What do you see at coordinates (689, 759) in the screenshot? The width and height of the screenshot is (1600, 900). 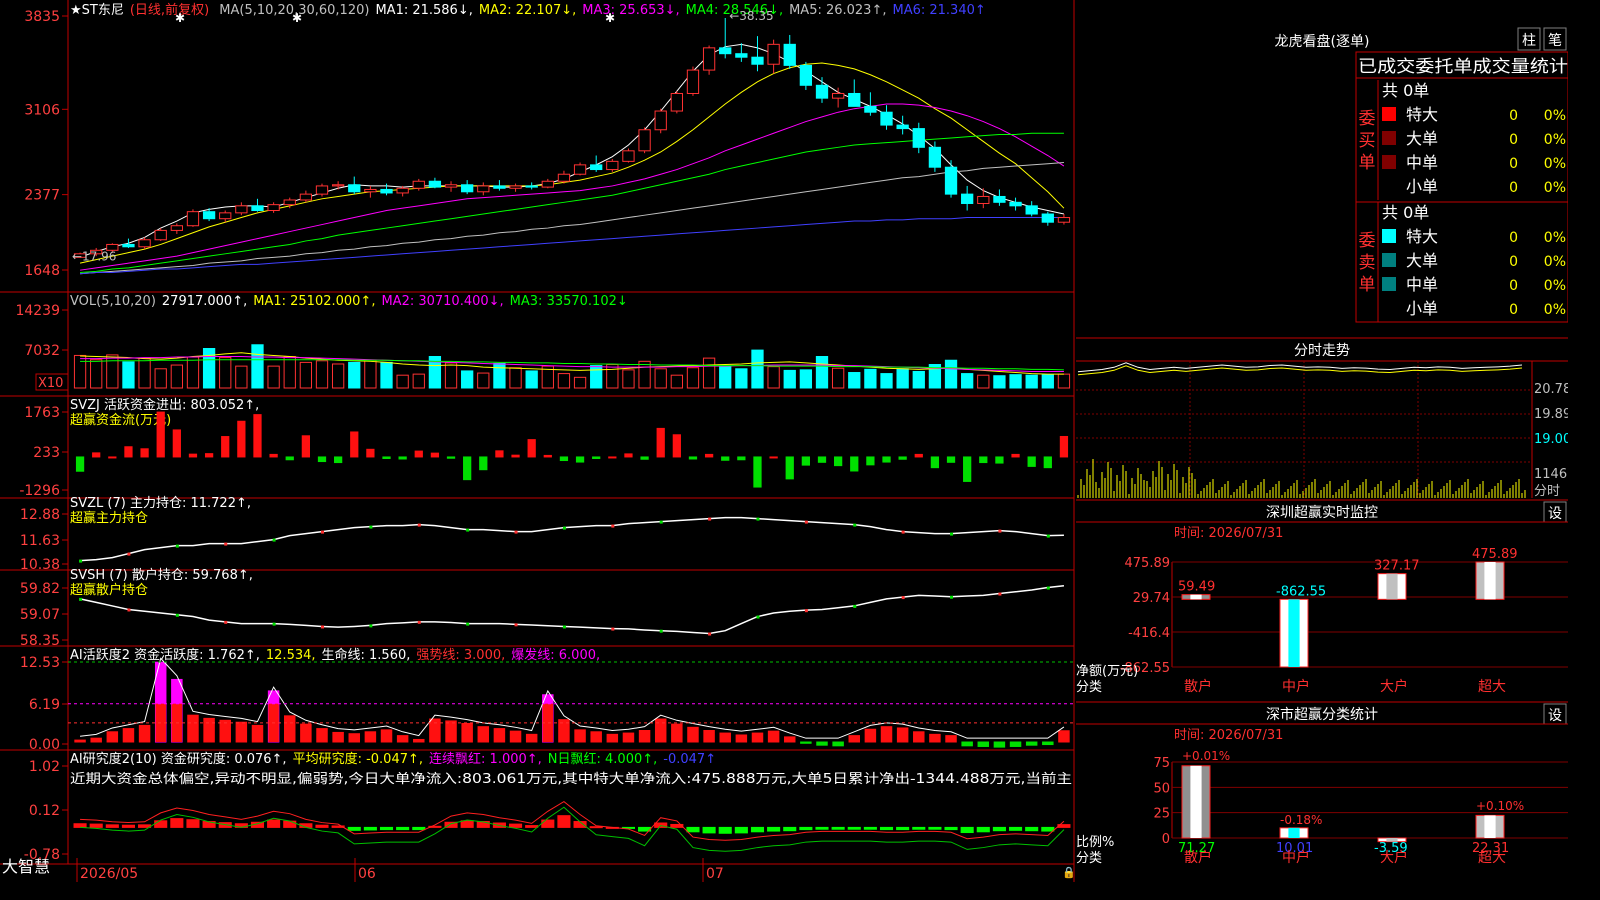 I see `ai2-title-part: -0.047↑` at bounding box center [689, 759].